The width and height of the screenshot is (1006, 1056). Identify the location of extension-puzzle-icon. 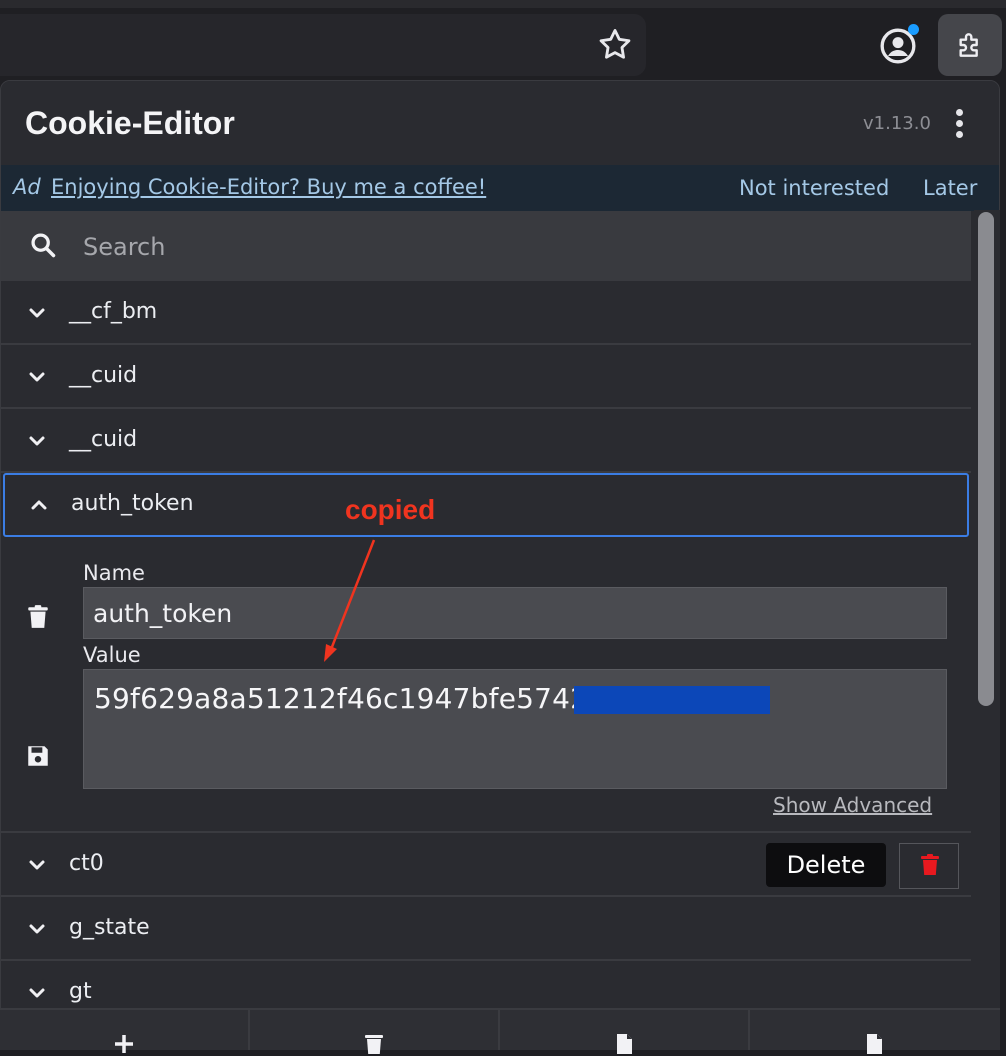
(968, 45).